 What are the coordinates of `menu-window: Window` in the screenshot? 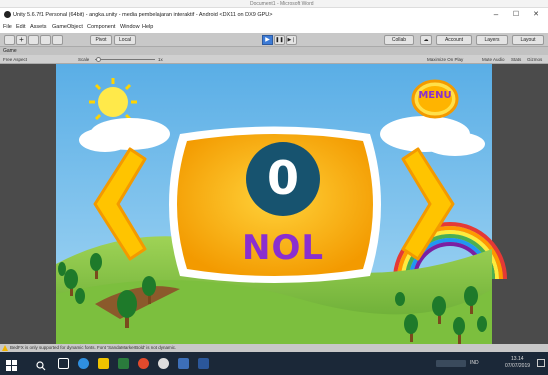 It's located at (130, 27).